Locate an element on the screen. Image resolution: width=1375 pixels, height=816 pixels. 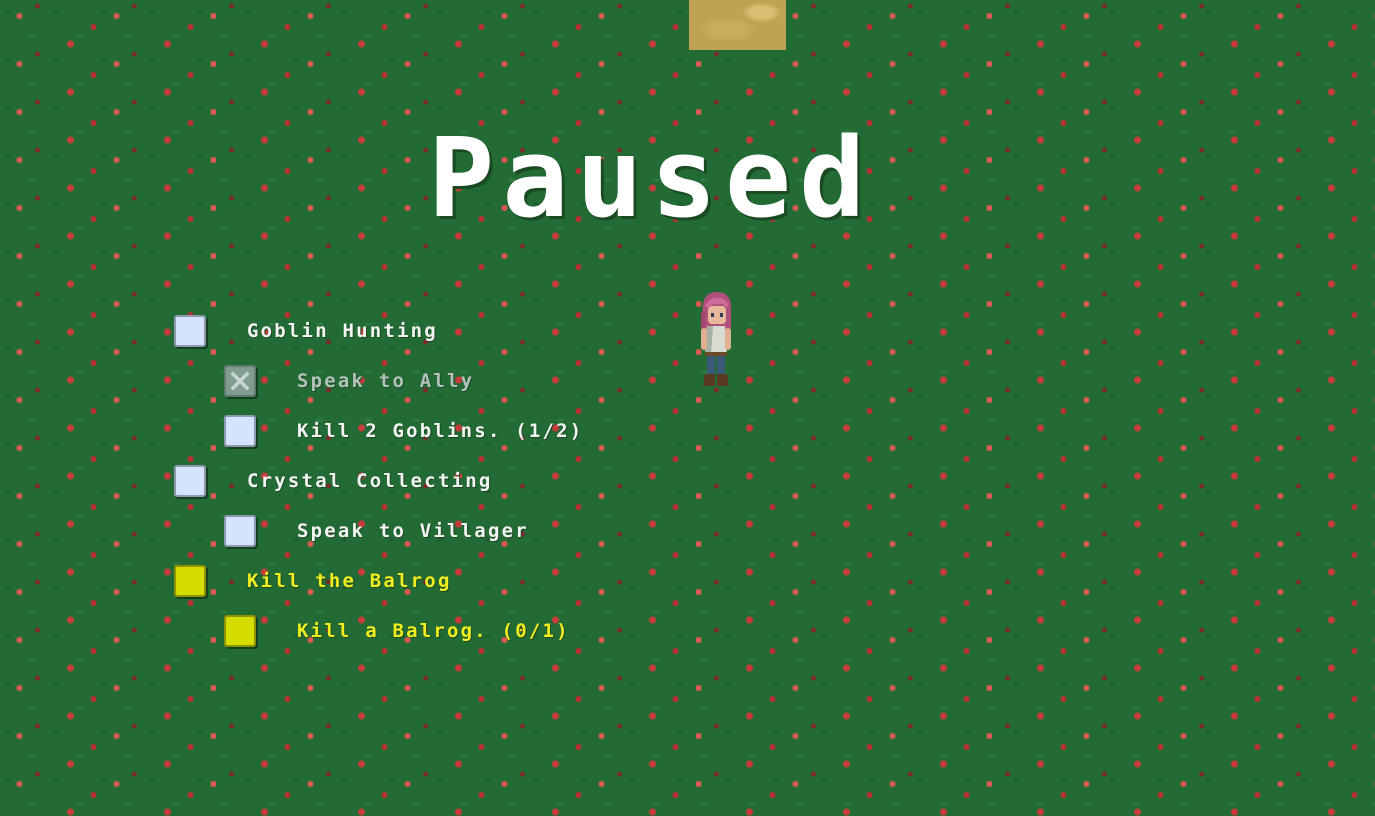
quest-row-crystal-collecting: Crystal Collecting is located at coordinates (333, 481).